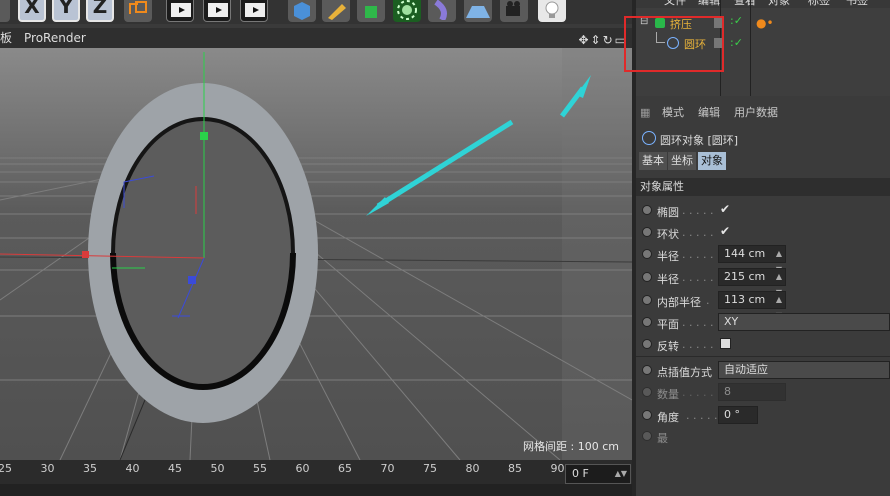 This screenshot has width=890, height=496. Describe the element at coordinates (138, 11) in the screenshot. I see `coordinate-system-button` at that location.